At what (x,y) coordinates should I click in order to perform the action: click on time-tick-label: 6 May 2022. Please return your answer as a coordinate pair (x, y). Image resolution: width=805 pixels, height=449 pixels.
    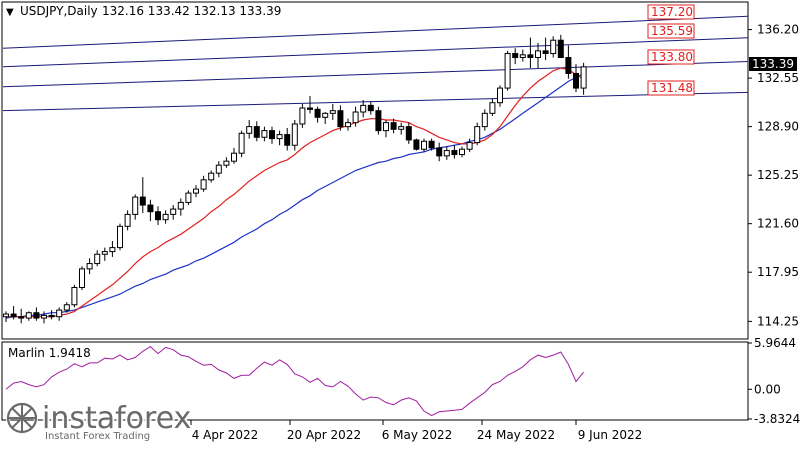
    Looking at the image, I should click on (417, 435).